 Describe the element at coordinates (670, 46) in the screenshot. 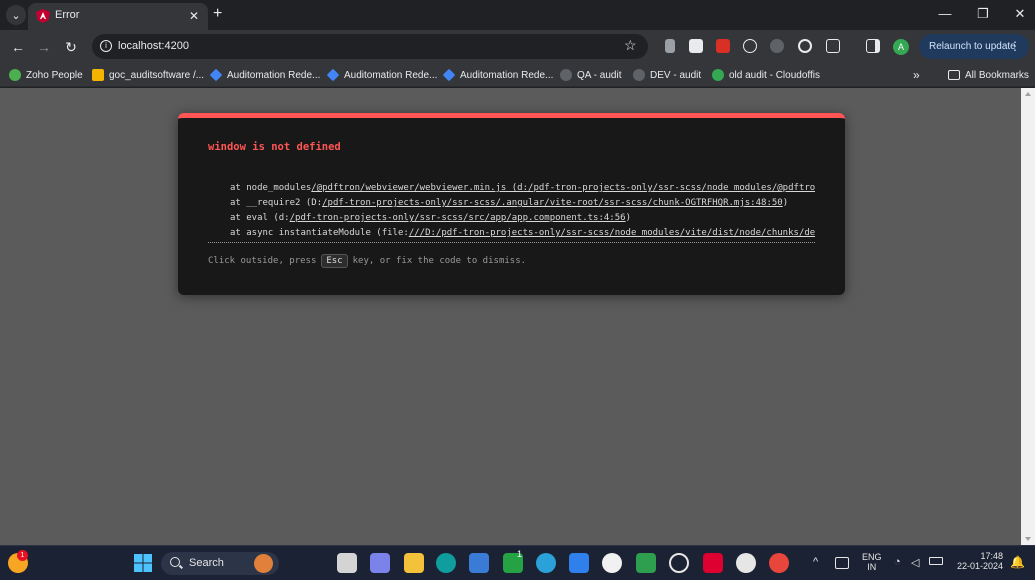

I see `extension-toolbox-icon` at that location.